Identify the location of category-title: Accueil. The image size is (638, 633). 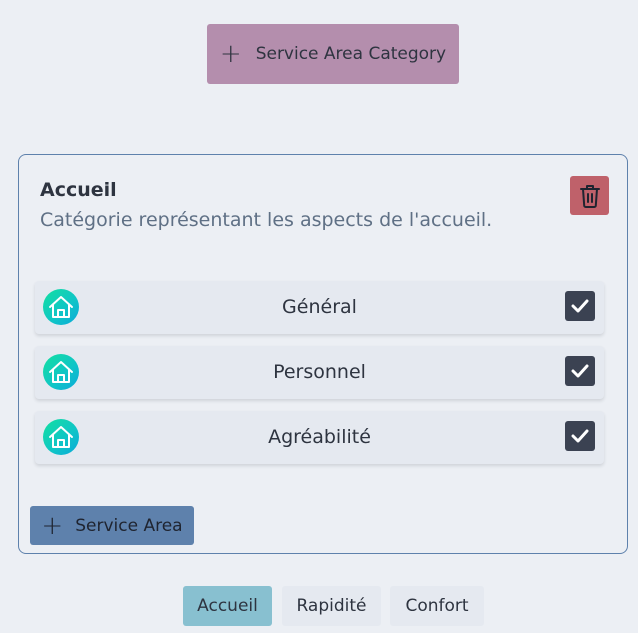
(78, 190).